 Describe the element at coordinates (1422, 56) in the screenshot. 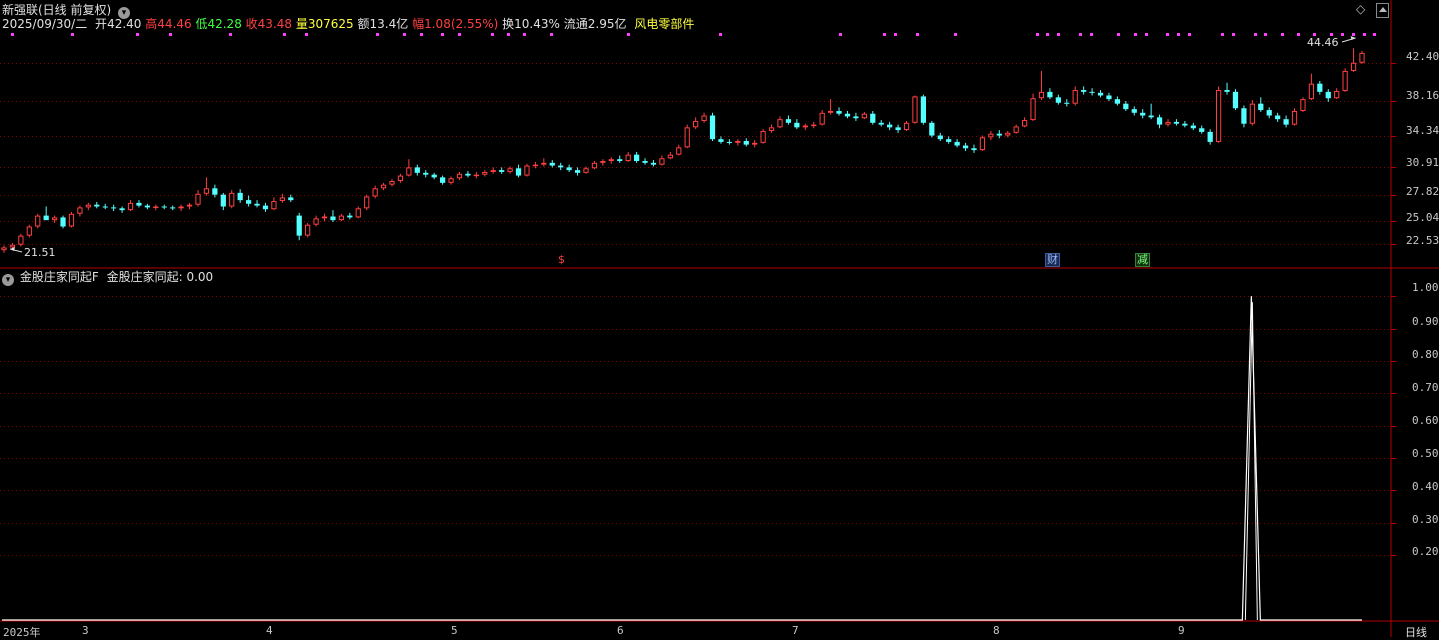

I see `price-tick: 42.40` at that location.